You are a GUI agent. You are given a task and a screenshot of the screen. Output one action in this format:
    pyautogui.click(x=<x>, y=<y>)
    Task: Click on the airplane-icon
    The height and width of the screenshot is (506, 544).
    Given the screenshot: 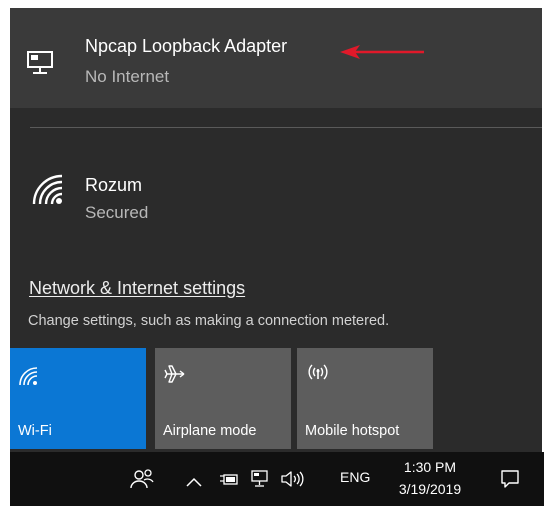 What is the action you would take?
    pyautogui.click(x=175, y=376)
    